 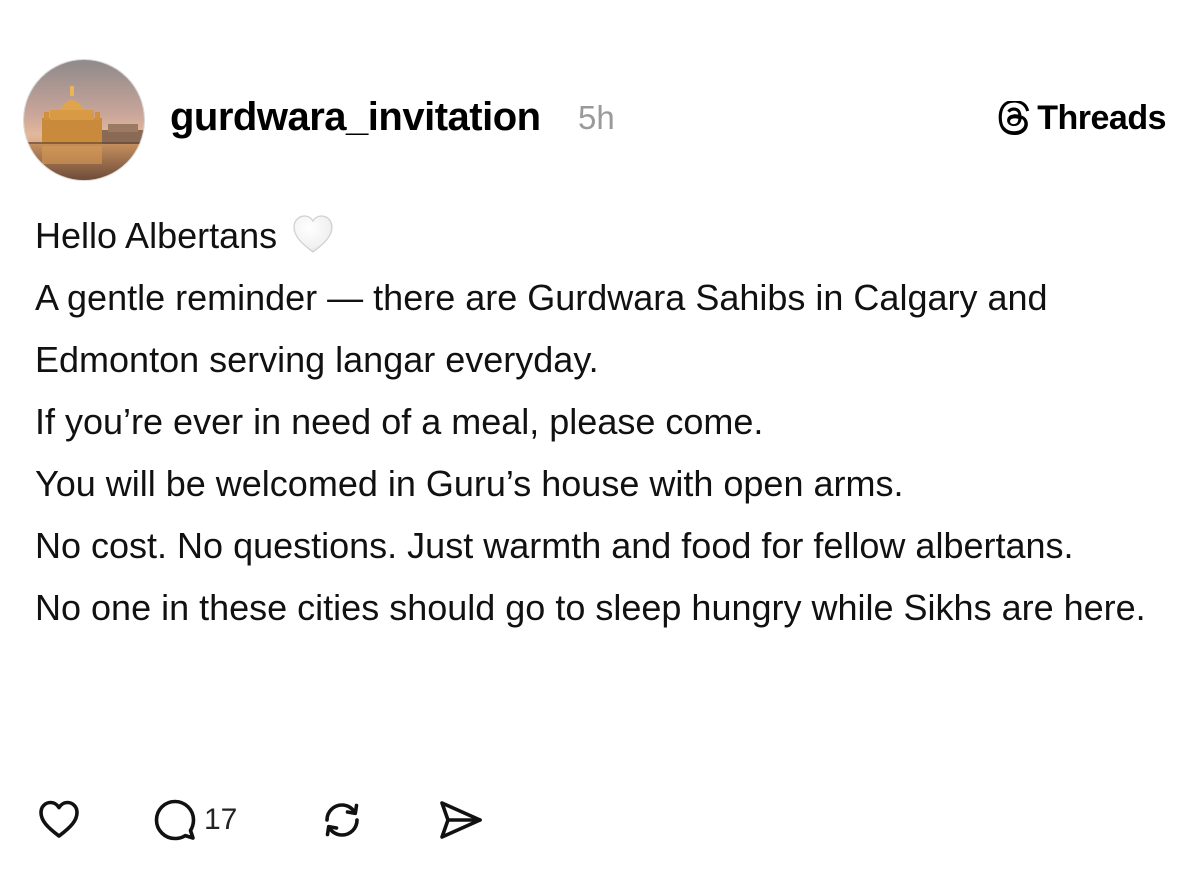 What do you see at coordinates (300, 820) in the screenshot?
I see `post-actions-bar: 17` at bounding box center [300, 820].